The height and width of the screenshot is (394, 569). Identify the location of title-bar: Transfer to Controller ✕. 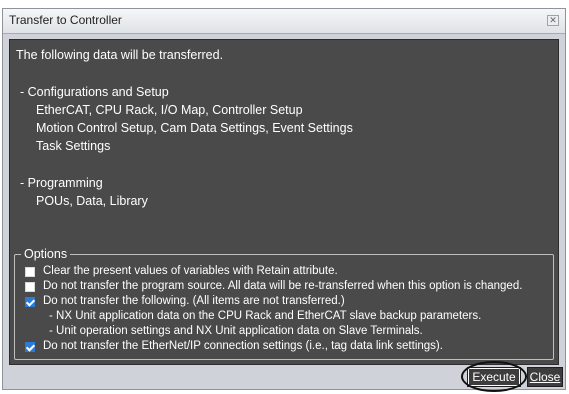
(284, 21).